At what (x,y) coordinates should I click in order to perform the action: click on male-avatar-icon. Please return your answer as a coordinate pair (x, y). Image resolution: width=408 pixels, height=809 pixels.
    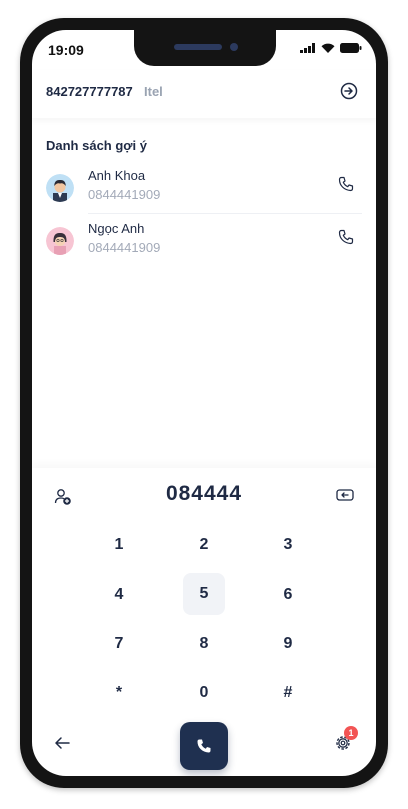
    Looking at the image, I should click on (60, 188).